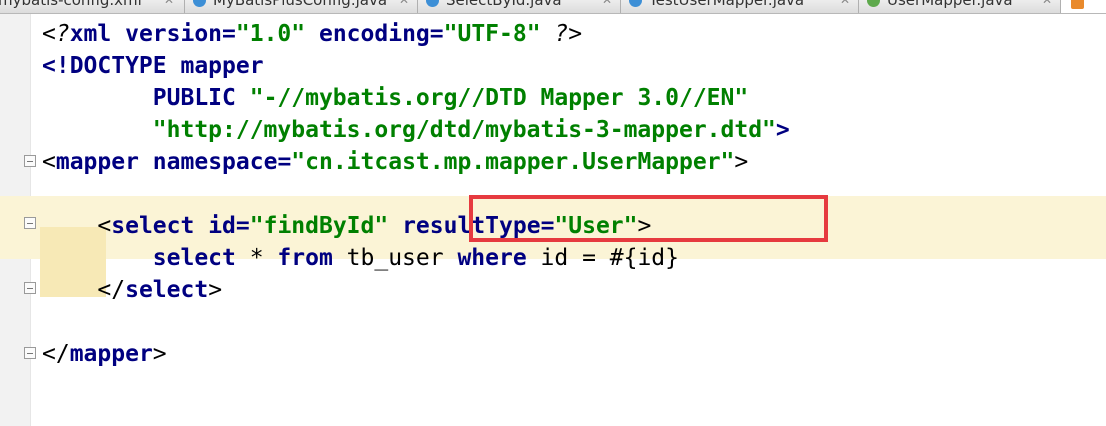 The width and height of the screenshot is (1106, 426). What do you see at coordinates (104, 354) in the screenshot?
I see `code-line-11: </mapper>` at bounding box center [104, 354].